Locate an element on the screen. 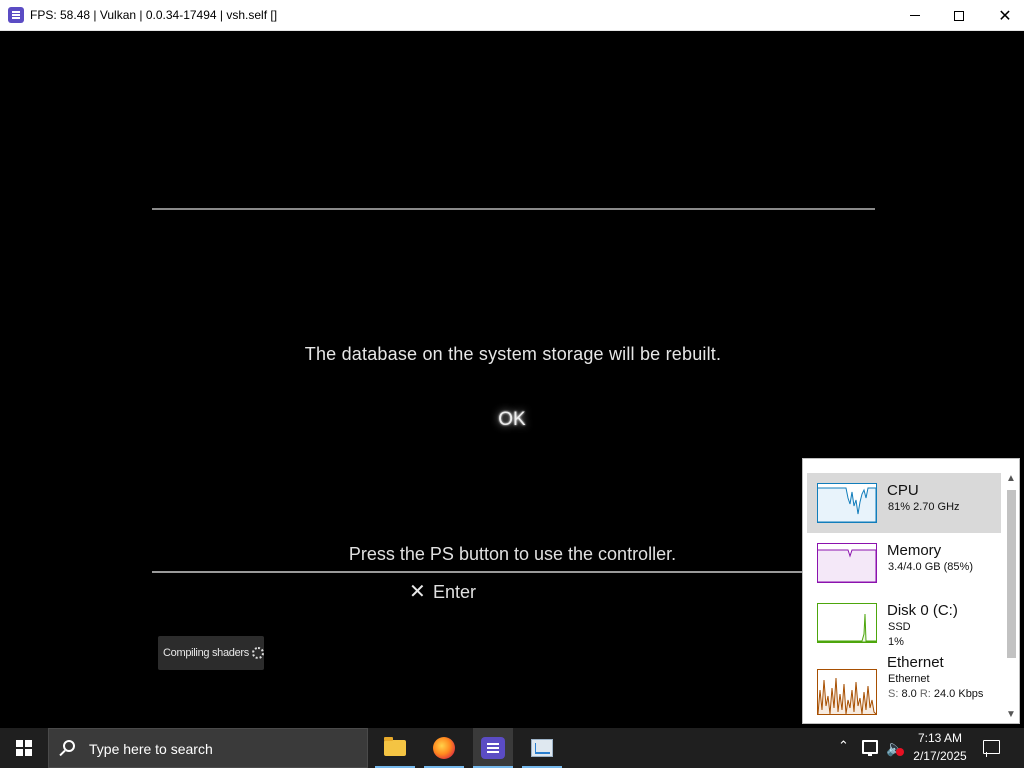 The width and height of the screenshot is (1024, 768). perf-ethernet-send-value: 8.0 is located at coordinates (909, 694).